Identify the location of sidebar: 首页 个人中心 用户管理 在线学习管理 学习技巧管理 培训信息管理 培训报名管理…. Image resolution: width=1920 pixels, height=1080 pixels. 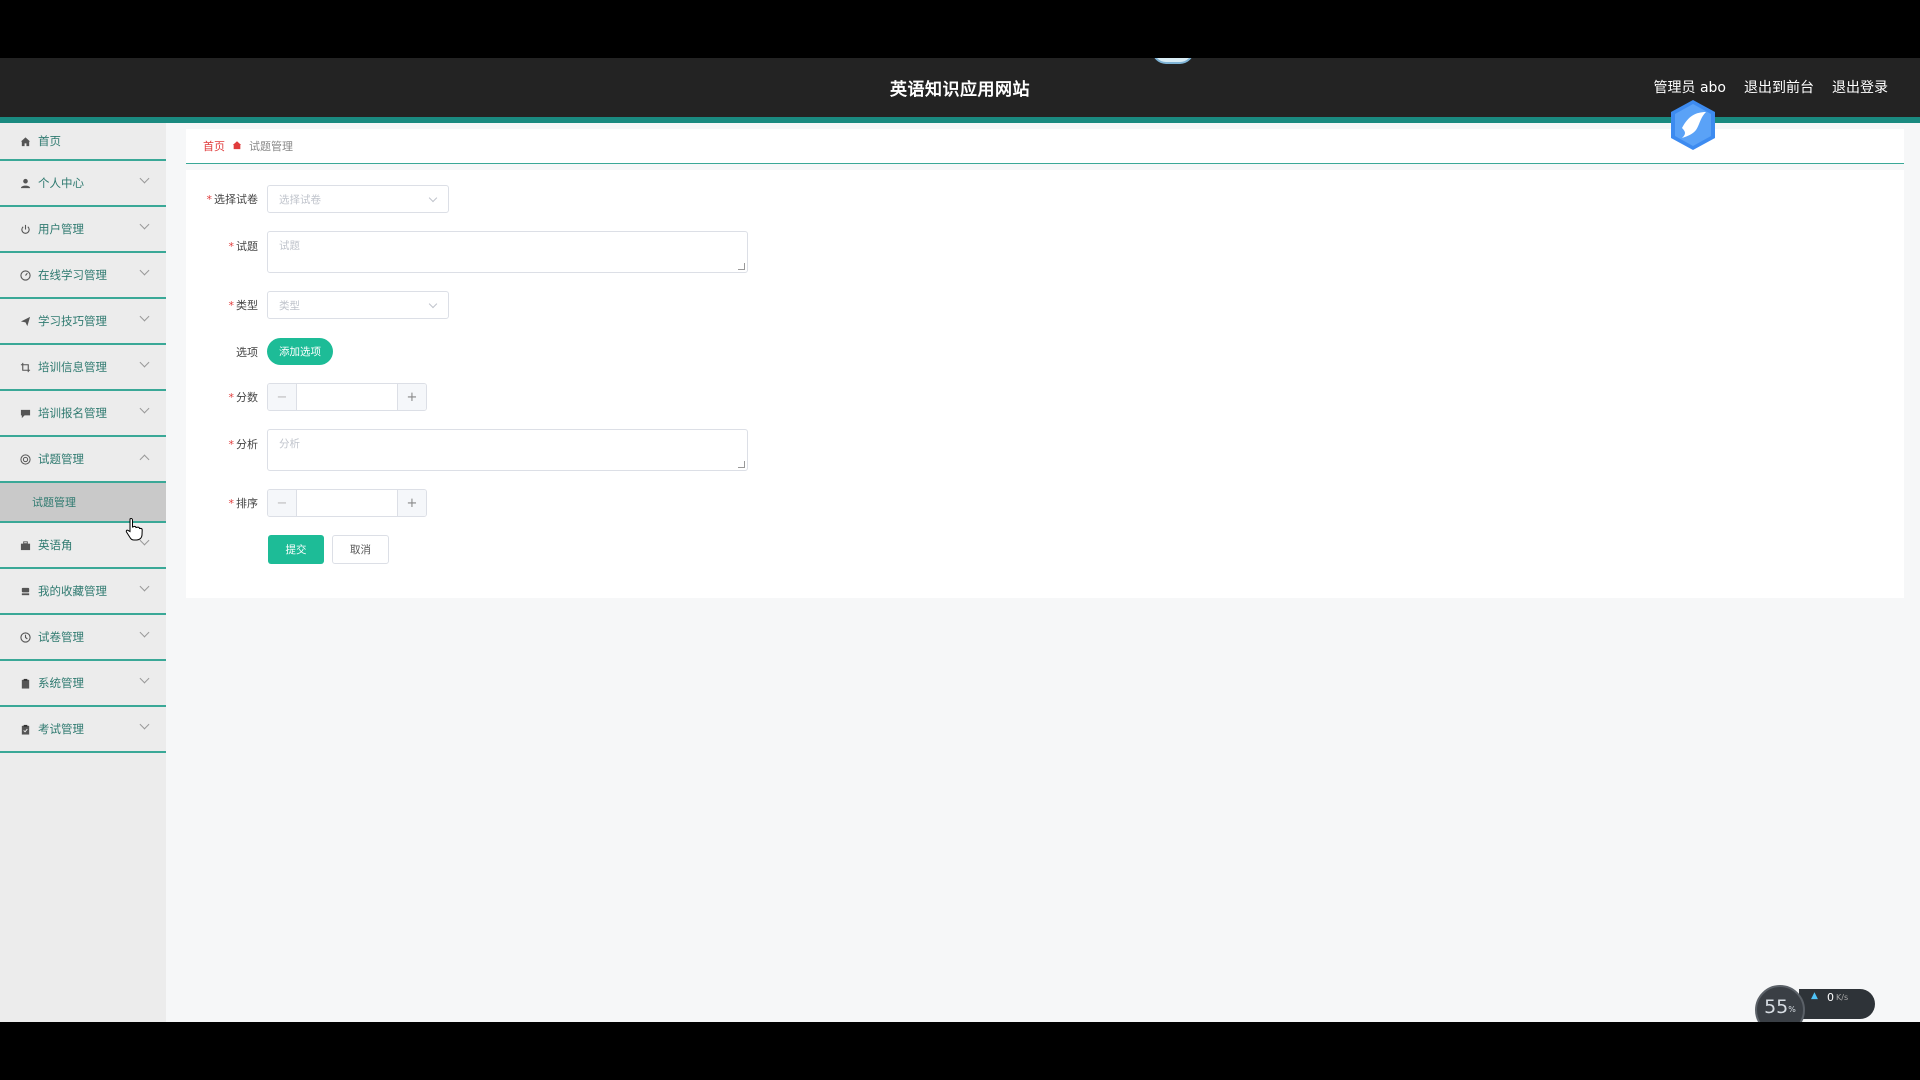
(83, 572).